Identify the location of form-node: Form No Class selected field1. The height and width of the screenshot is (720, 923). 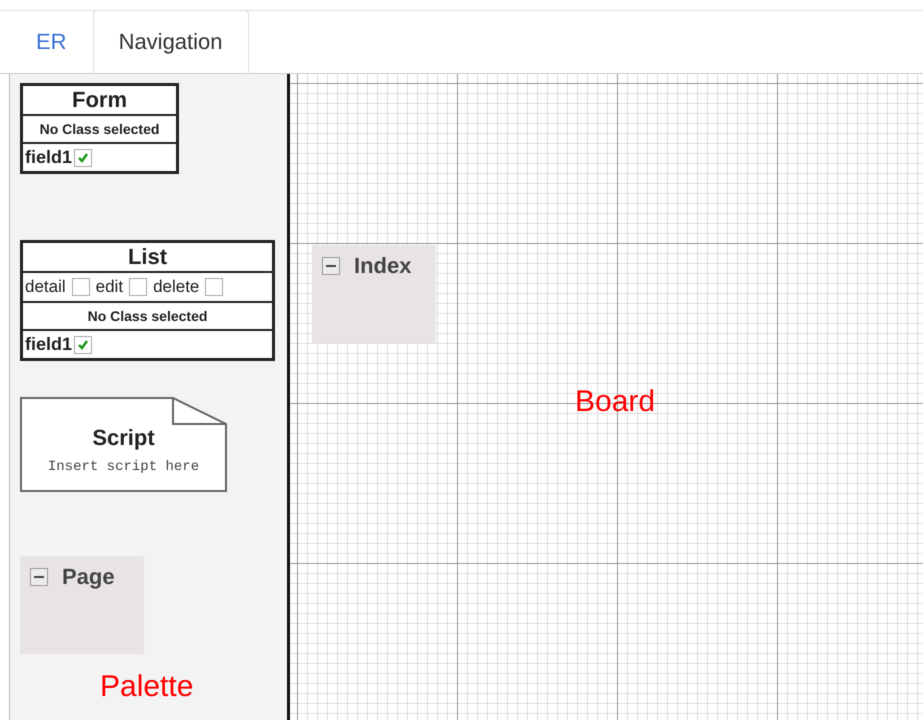
(99, 128).